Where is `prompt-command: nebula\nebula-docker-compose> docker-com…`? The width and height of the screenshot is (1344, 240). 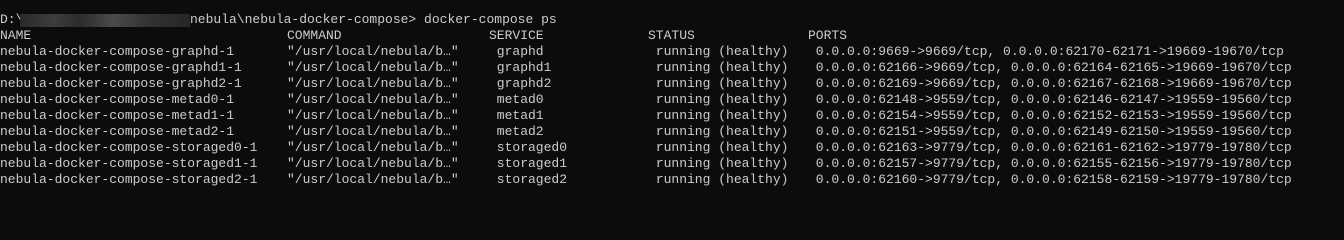
prompt-command: nebula\nebula-docker-compose> docker-com… is located at coordinates (373, 20).